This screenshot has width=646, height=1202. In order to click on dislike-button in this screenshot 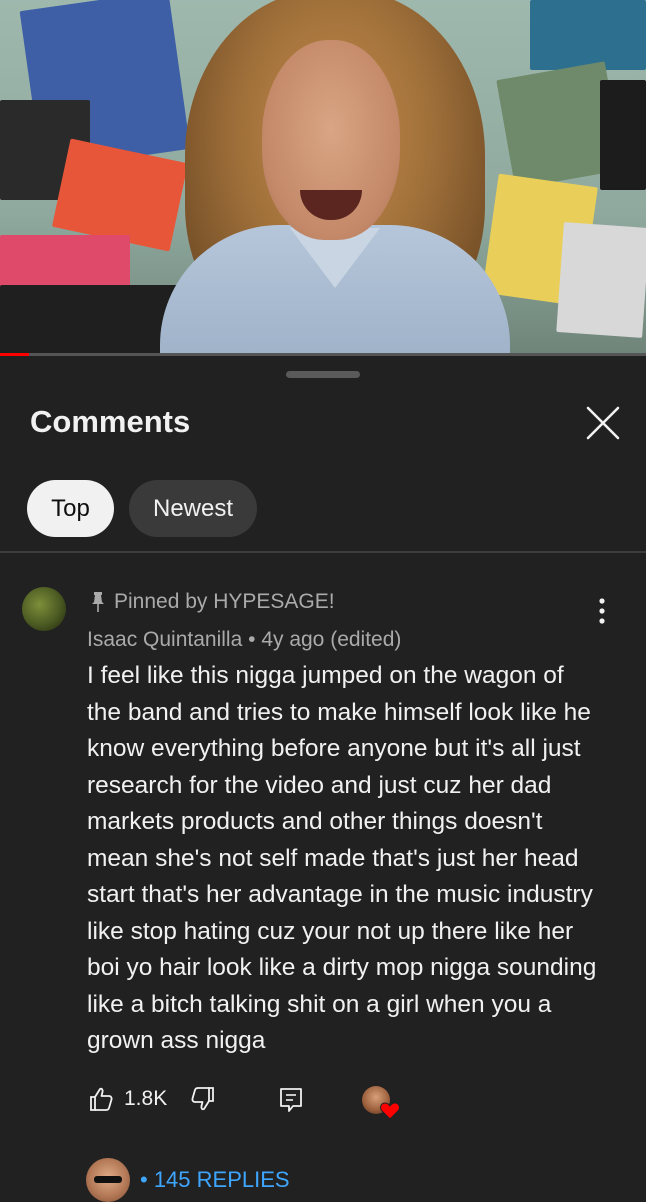, I will do `click(203, 1101)`.